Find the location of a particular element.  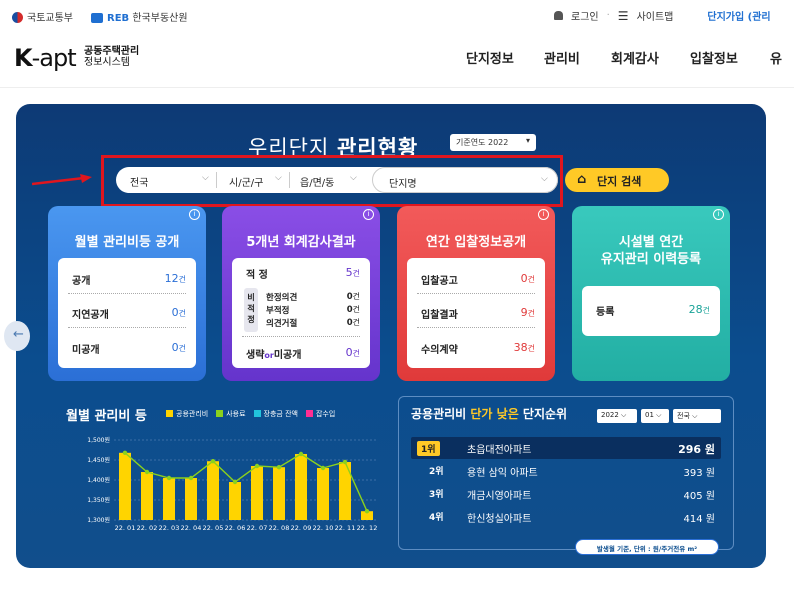

rank-row: 1위 초읍대전아파트 296 원 is located at coordinates (565, 450).